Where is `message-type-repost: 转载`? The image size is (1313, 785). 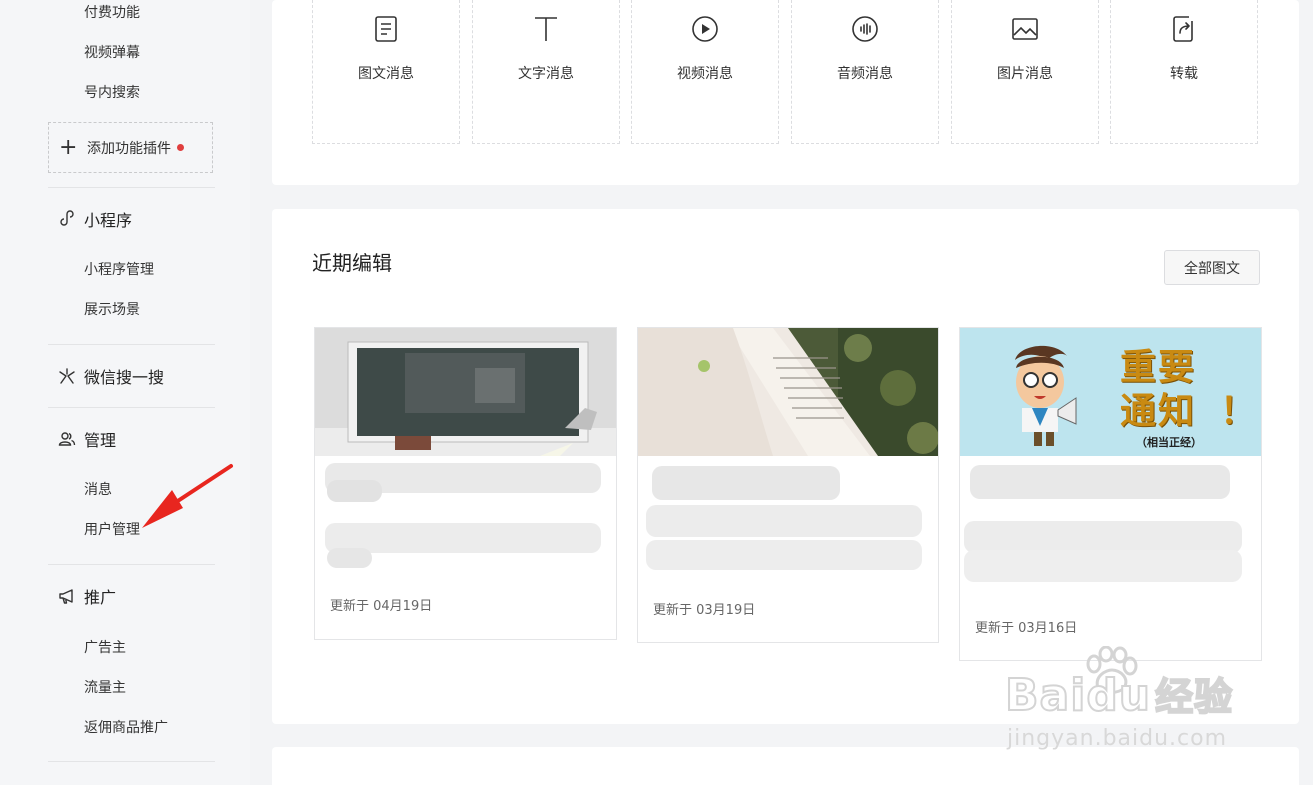 message-type-repost: 转载 is located at coordinates (1184, 72).